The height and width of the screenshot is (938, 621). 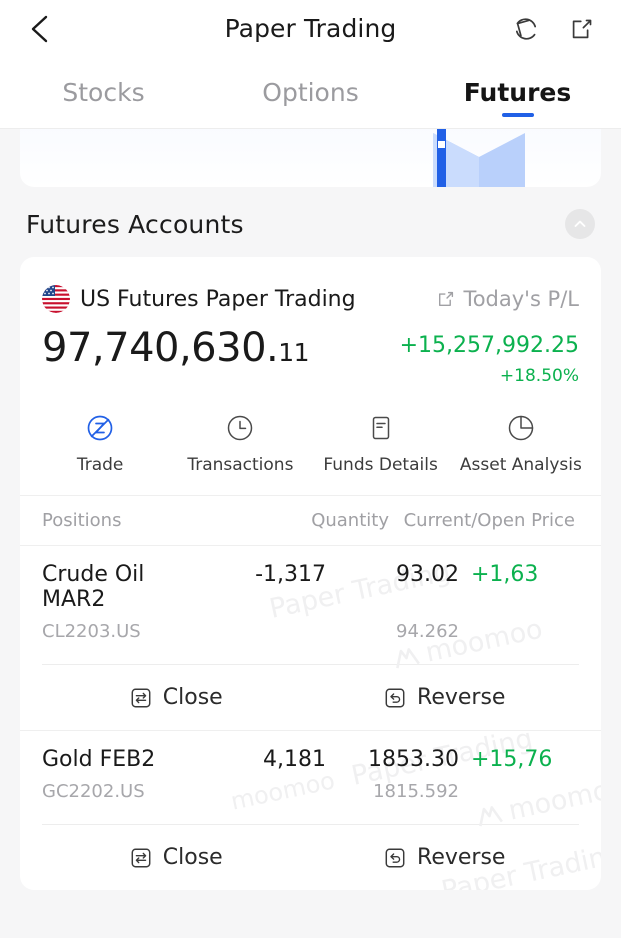 I want to click on action-label-asset-analysis: Asset Analysis, so click(x=520, y=465).